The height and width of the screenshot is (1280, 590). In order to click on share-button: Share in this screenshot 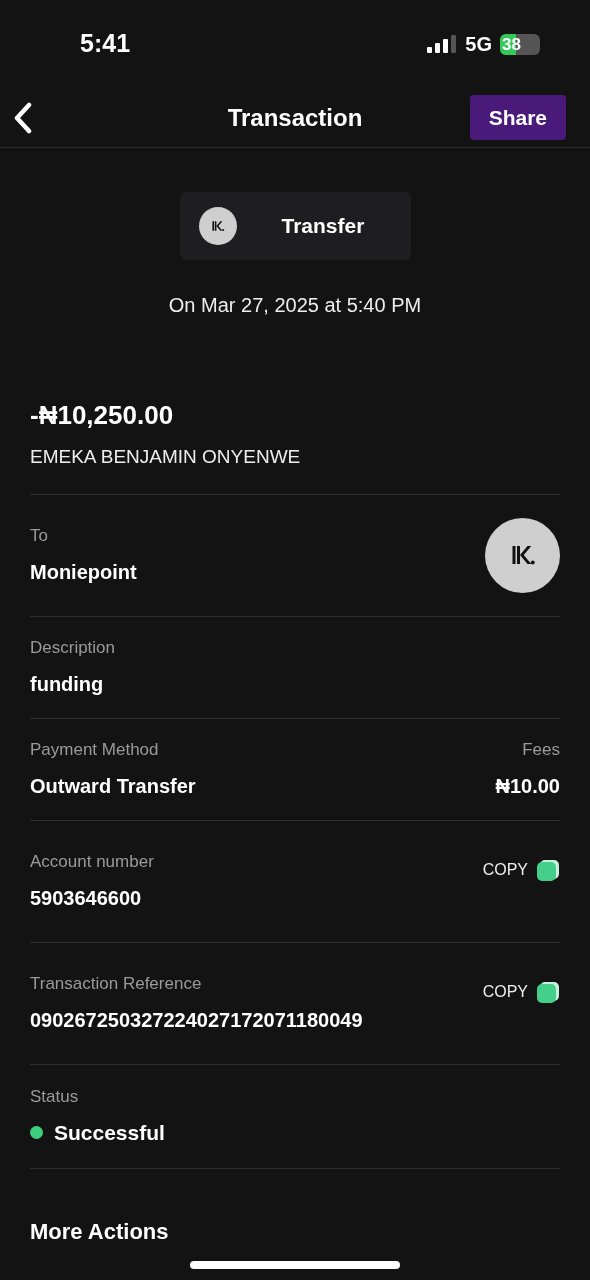, I will do `click(517, 117)`.